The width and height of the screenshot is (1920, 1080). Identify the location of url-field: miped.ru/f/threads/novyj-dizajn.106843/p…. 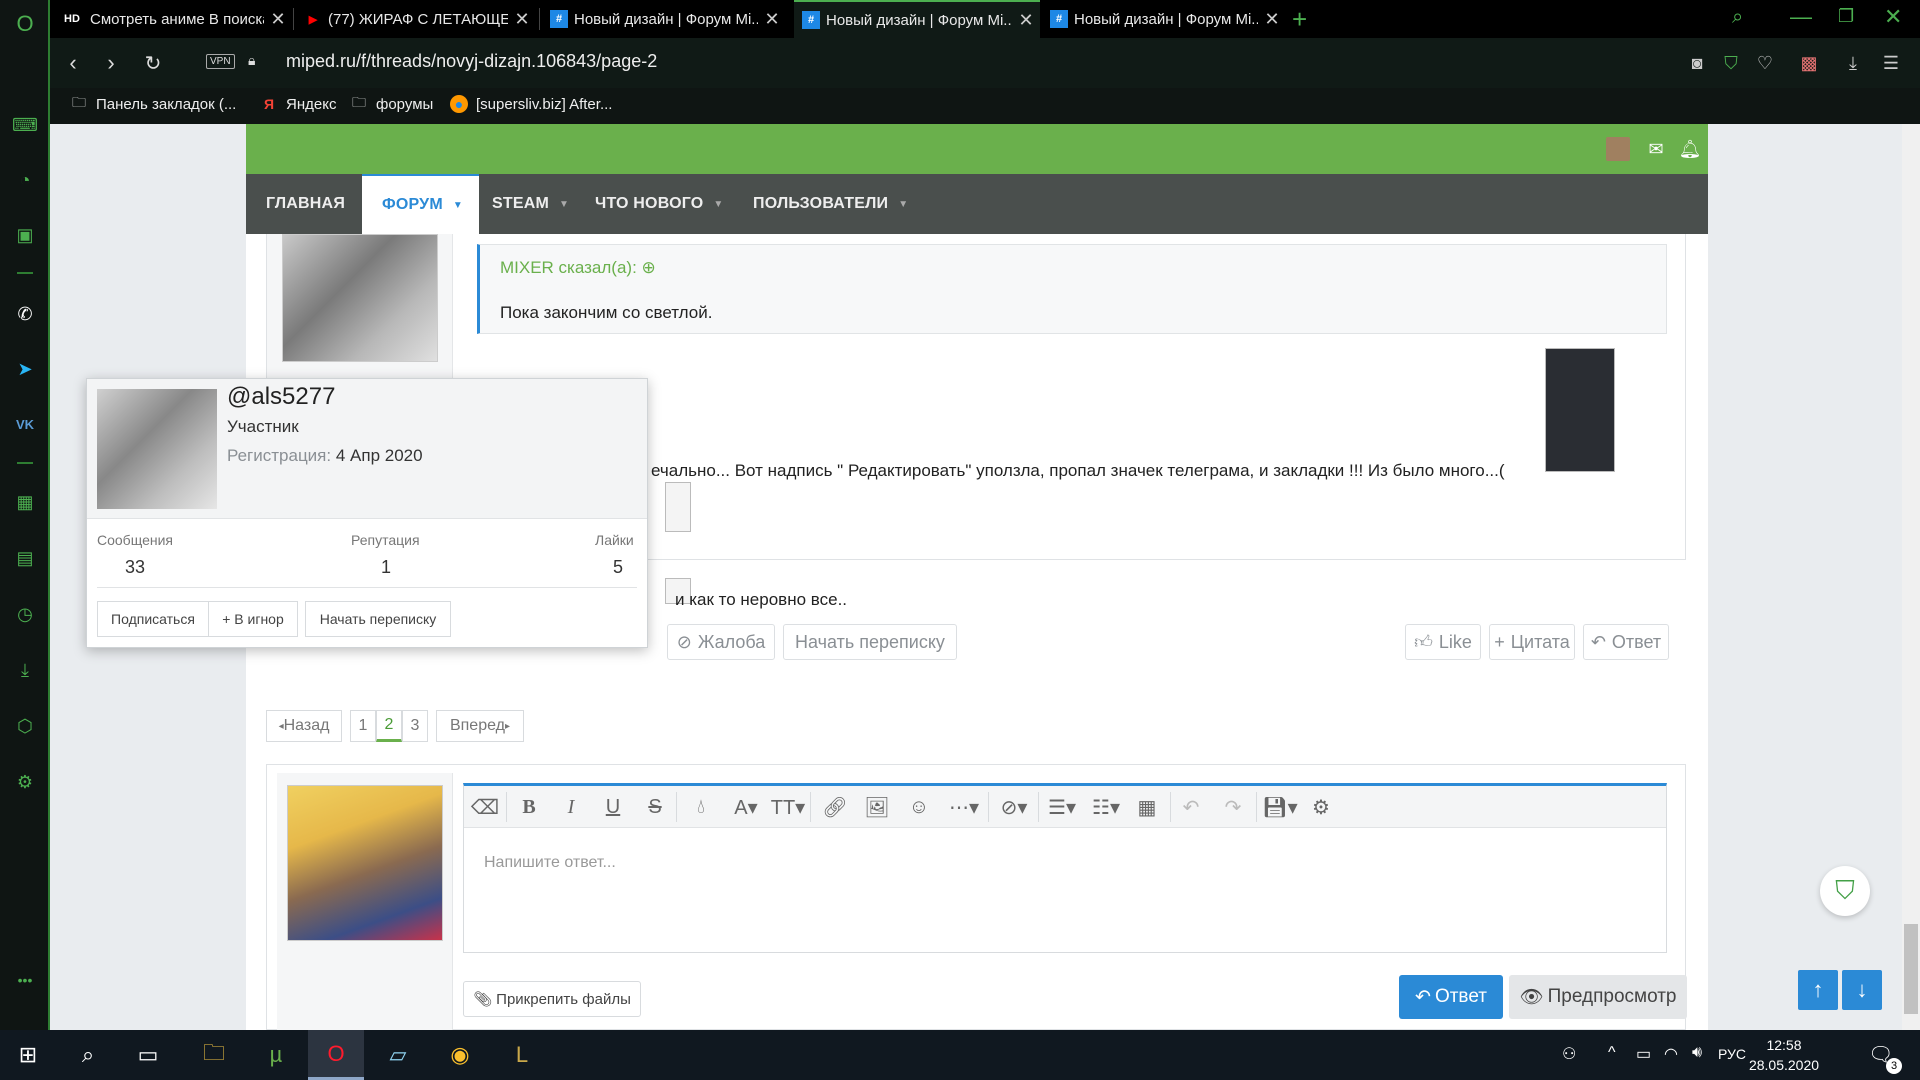
(471, 61).